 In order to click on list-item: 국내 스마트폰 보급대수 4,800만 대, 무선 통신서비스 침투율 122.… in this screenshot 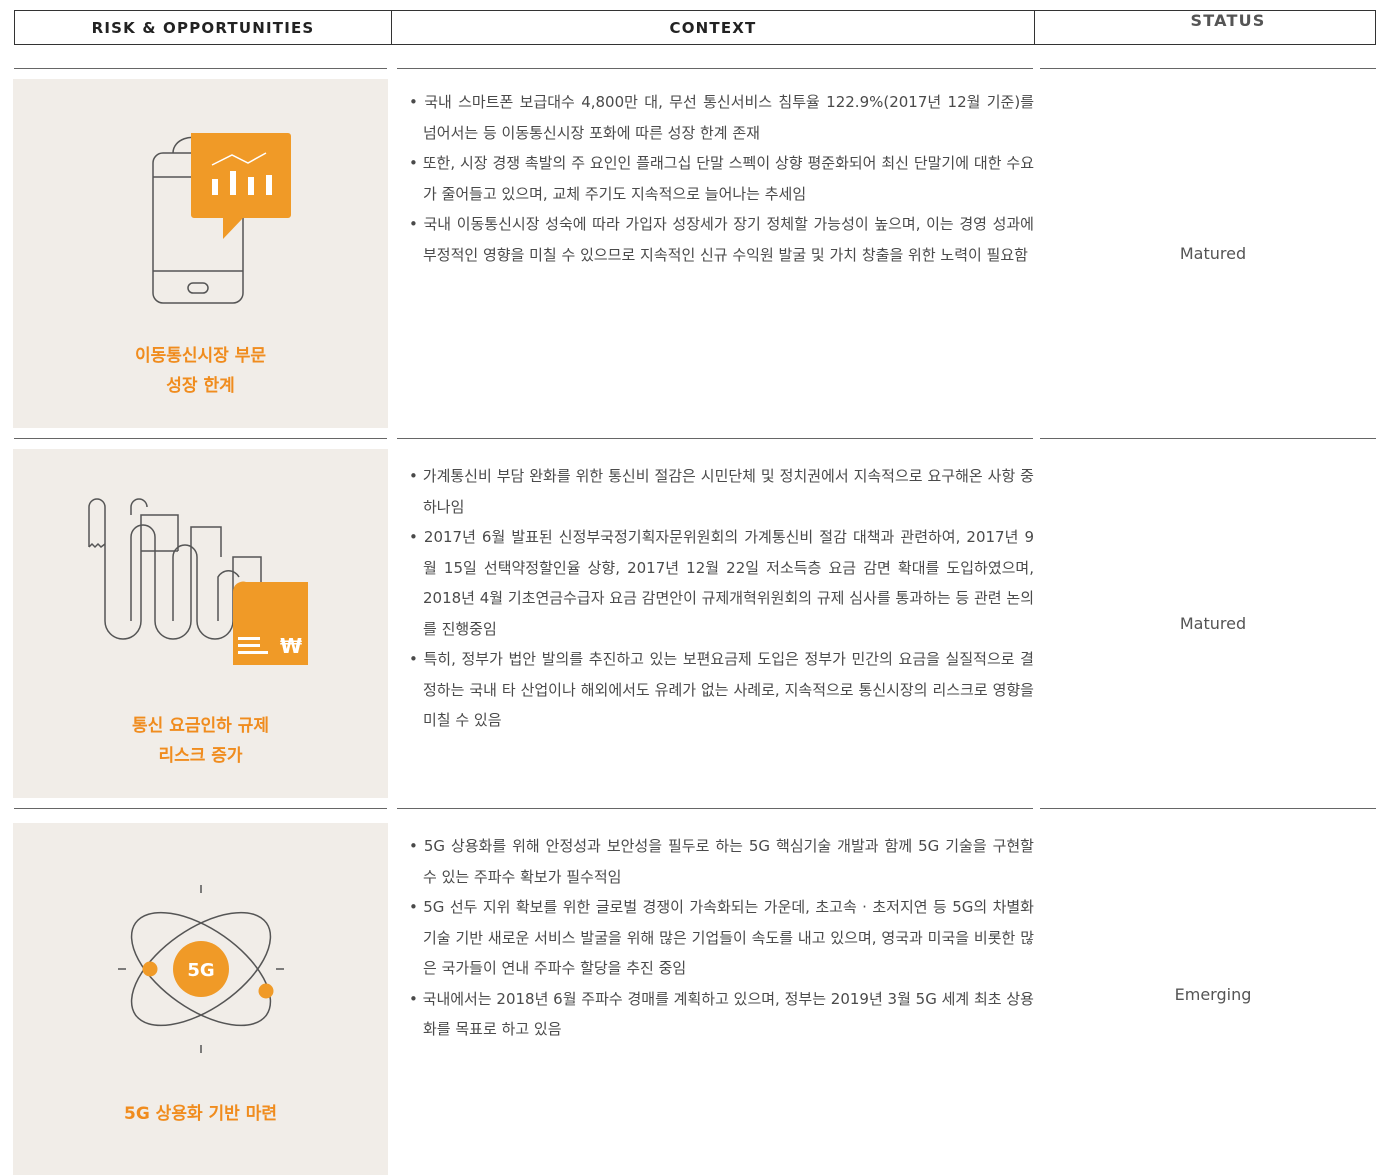, I will do `click(721, 117)`.